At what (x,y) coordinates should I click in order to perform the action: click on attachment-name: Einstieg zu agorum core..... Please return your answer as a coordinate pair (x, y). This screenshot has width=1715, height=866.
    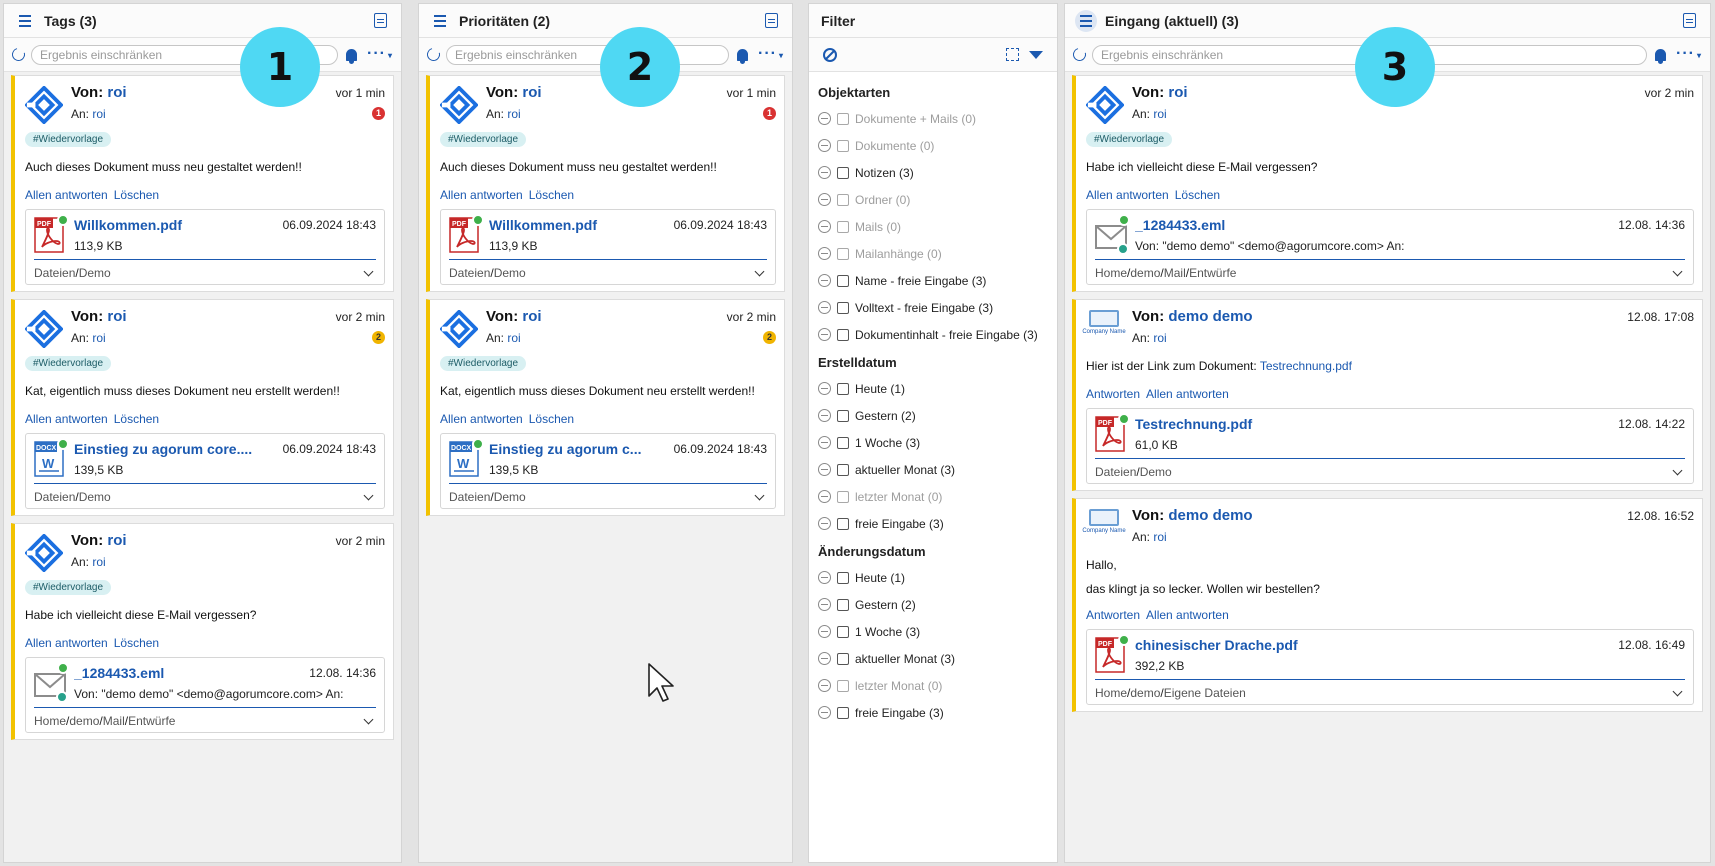
    Looking at the image, I should click on (175, 449).